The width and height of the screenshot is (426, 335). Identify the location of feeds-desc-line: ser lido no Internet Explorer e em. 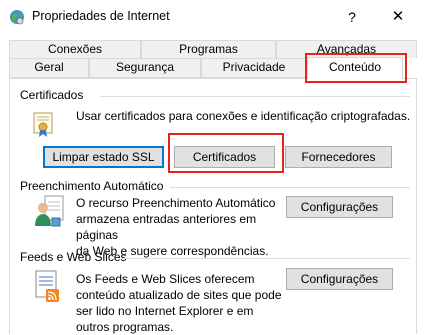
(165, 311).